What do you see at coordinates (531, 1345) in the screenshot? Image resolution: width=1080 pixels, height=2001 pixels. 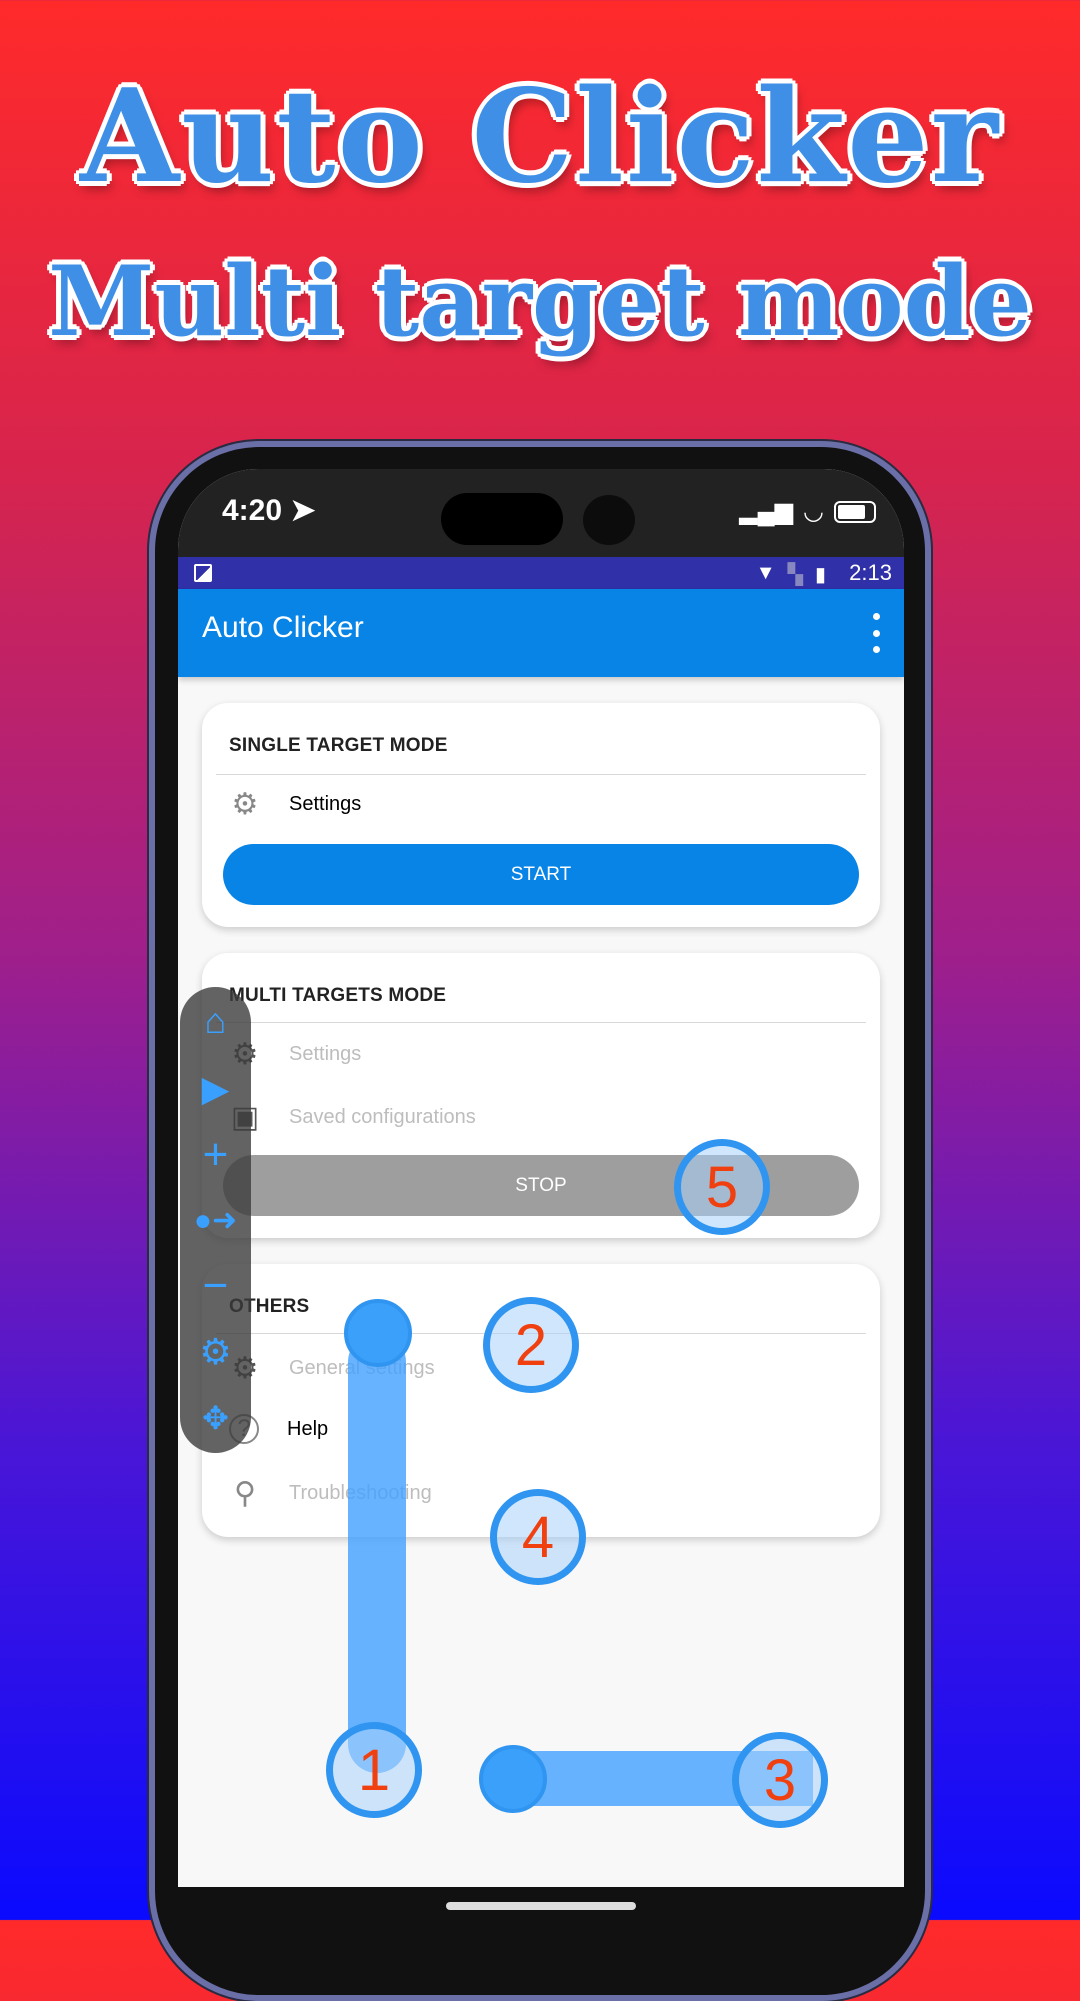 I see `target-2: 2` at bounding box center [531, 1345].